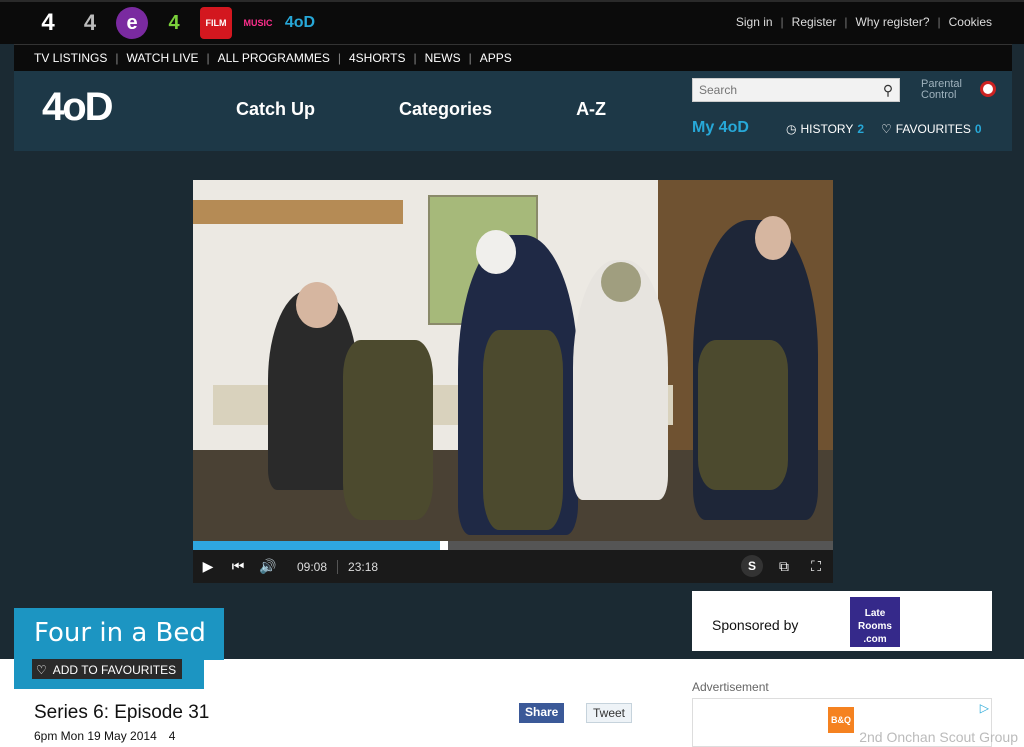 The height and width of the screenshot is (747, 1024). I want to click on restart-icon: ⏮, so click(238, 566).